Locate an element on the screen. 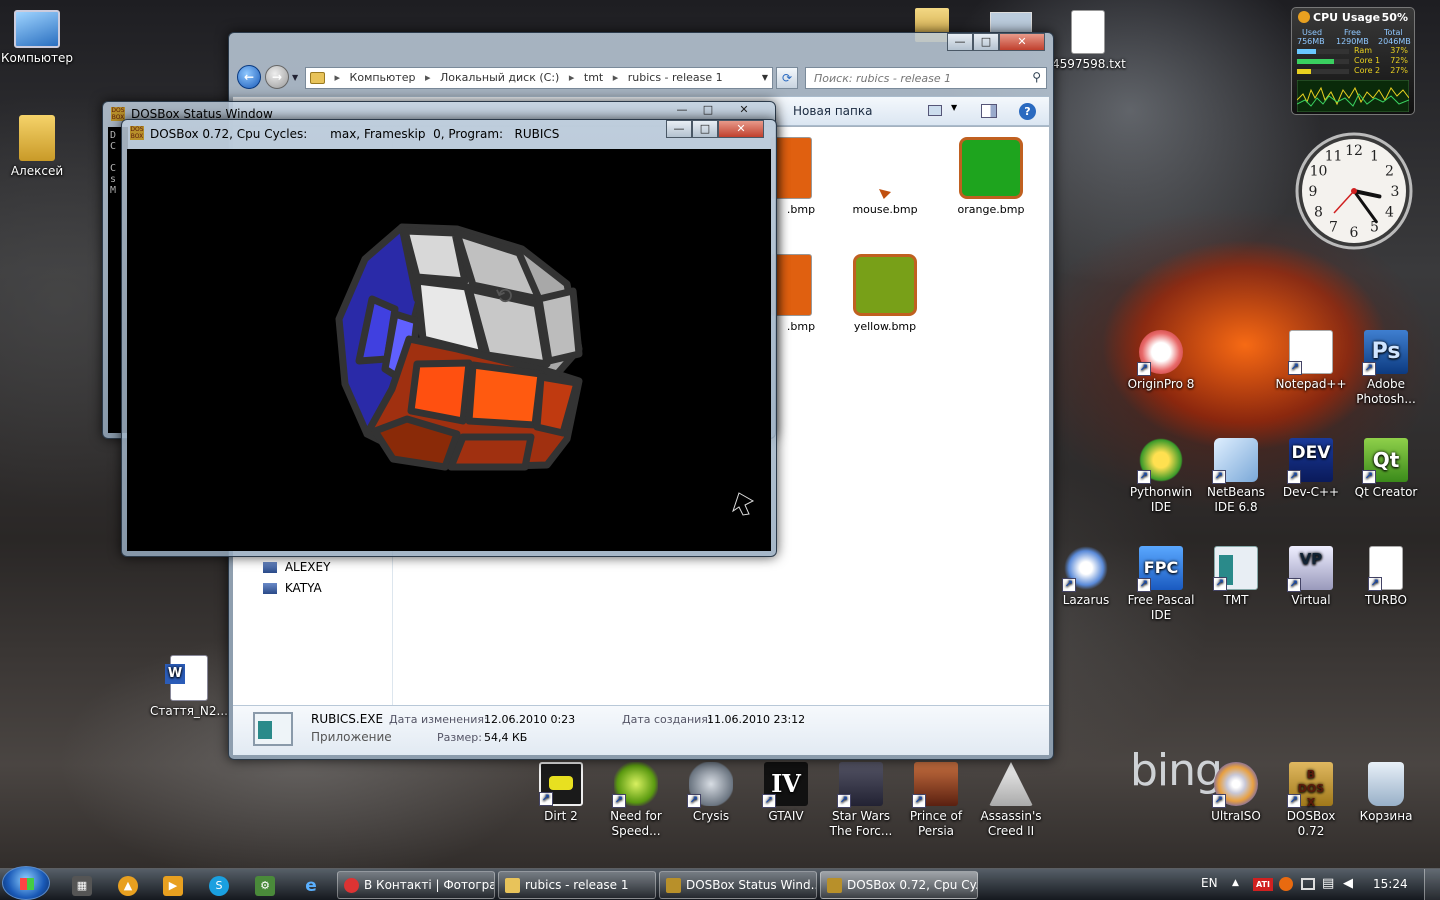 This screenshot has width=1440, height=900. desktop-icon-txt-file: 4597598.txt is located at coordinates (1089, 41).